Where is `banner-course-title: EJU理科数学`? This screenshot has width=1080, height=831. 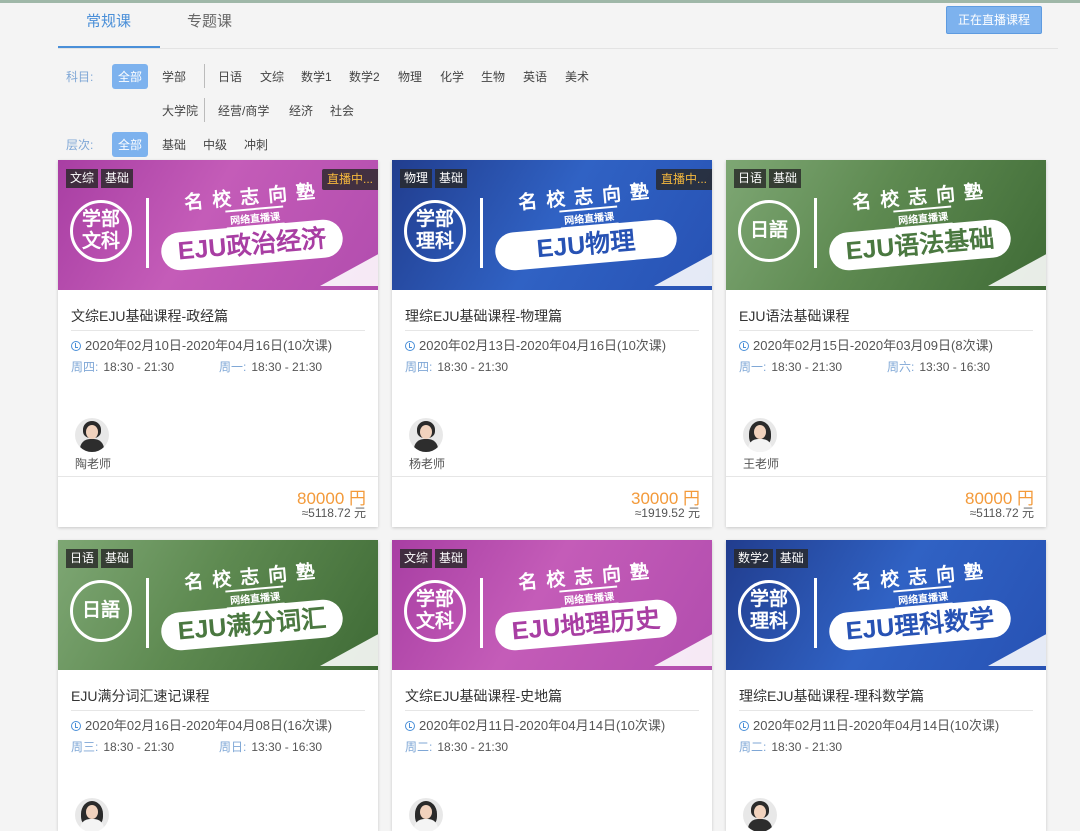
banner-course-title: EJU理科数学 is located at coordinates (920, 625).